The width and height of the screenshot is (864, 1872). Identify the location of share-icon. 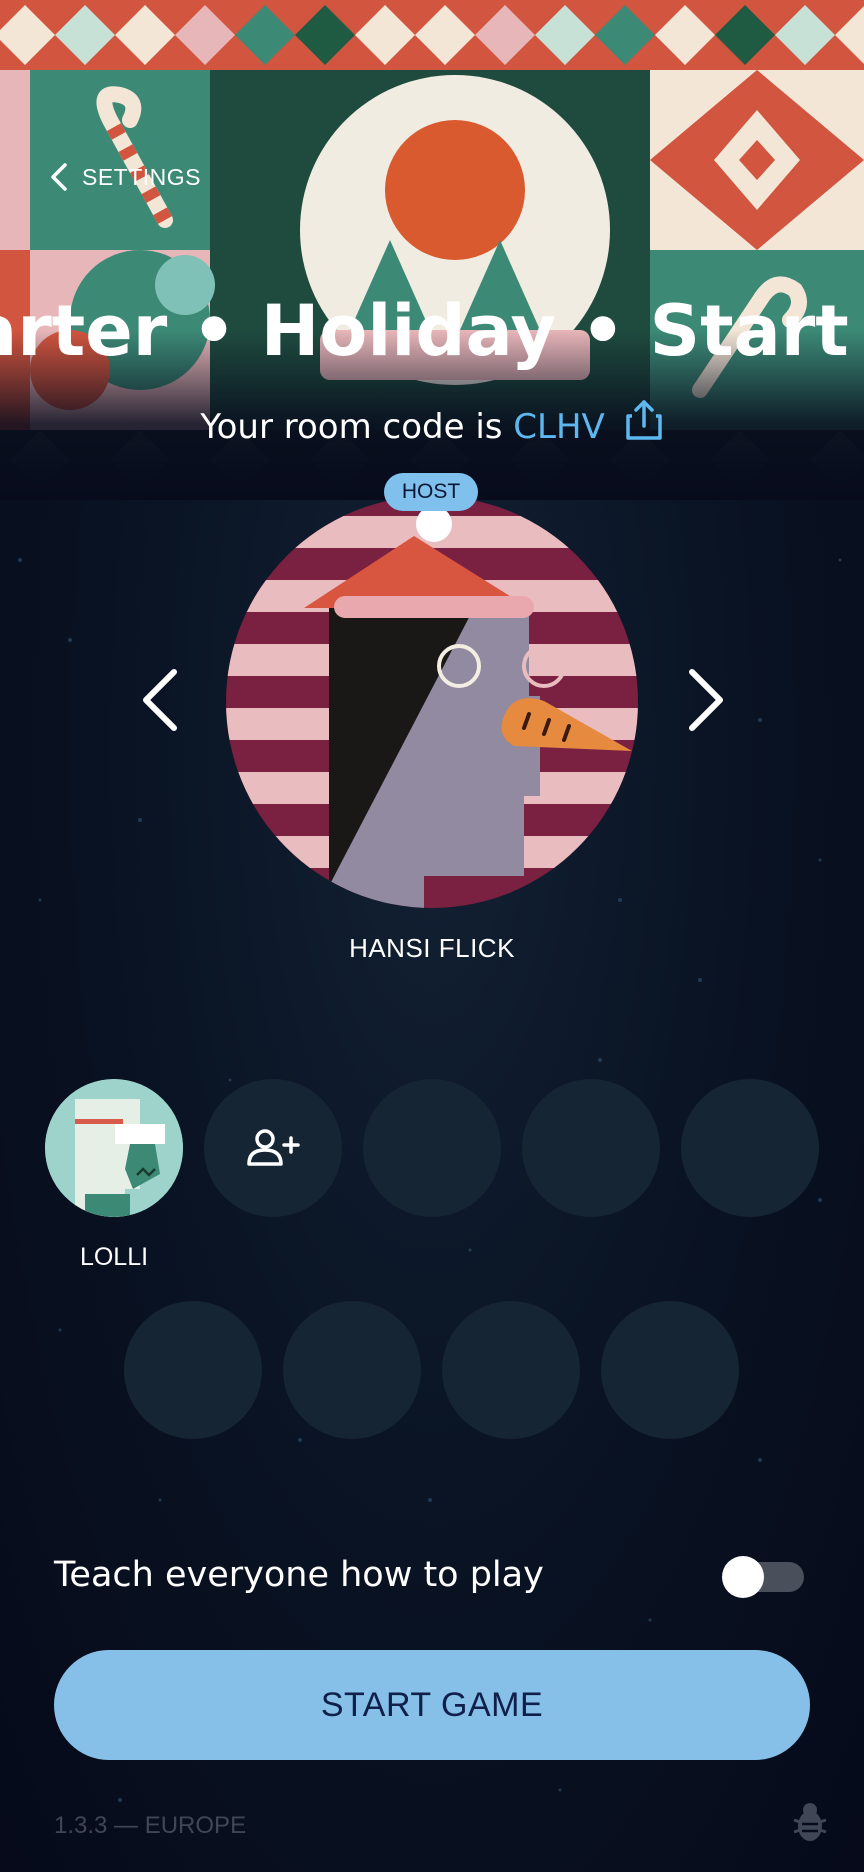
(644, 420).